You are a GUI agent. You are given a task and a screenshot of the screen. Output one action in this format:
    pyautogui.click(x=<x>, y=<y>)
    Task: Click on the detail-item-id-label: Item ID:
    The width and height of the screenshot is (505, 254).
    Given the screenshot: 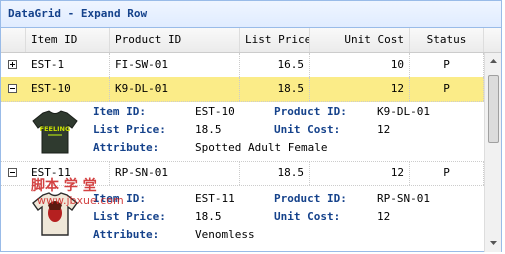 What is the action you would take?
    pyautogui.click(x=119, y=111)
    